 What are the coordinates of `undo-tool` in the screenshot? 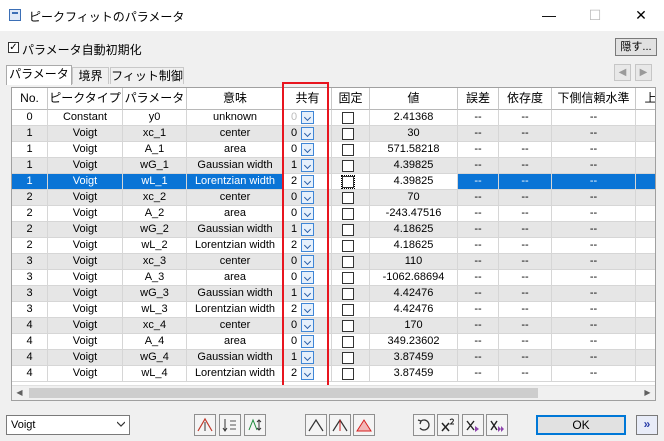 It's located at (424, 425).